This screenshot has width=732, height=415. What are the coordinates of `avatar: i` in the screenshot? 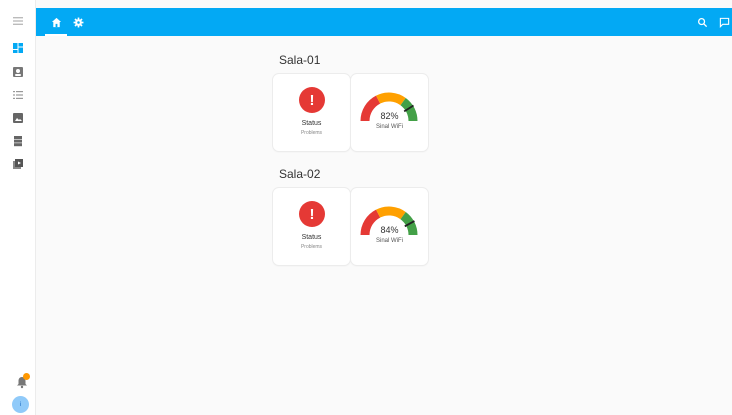 It's located at (20, 404).